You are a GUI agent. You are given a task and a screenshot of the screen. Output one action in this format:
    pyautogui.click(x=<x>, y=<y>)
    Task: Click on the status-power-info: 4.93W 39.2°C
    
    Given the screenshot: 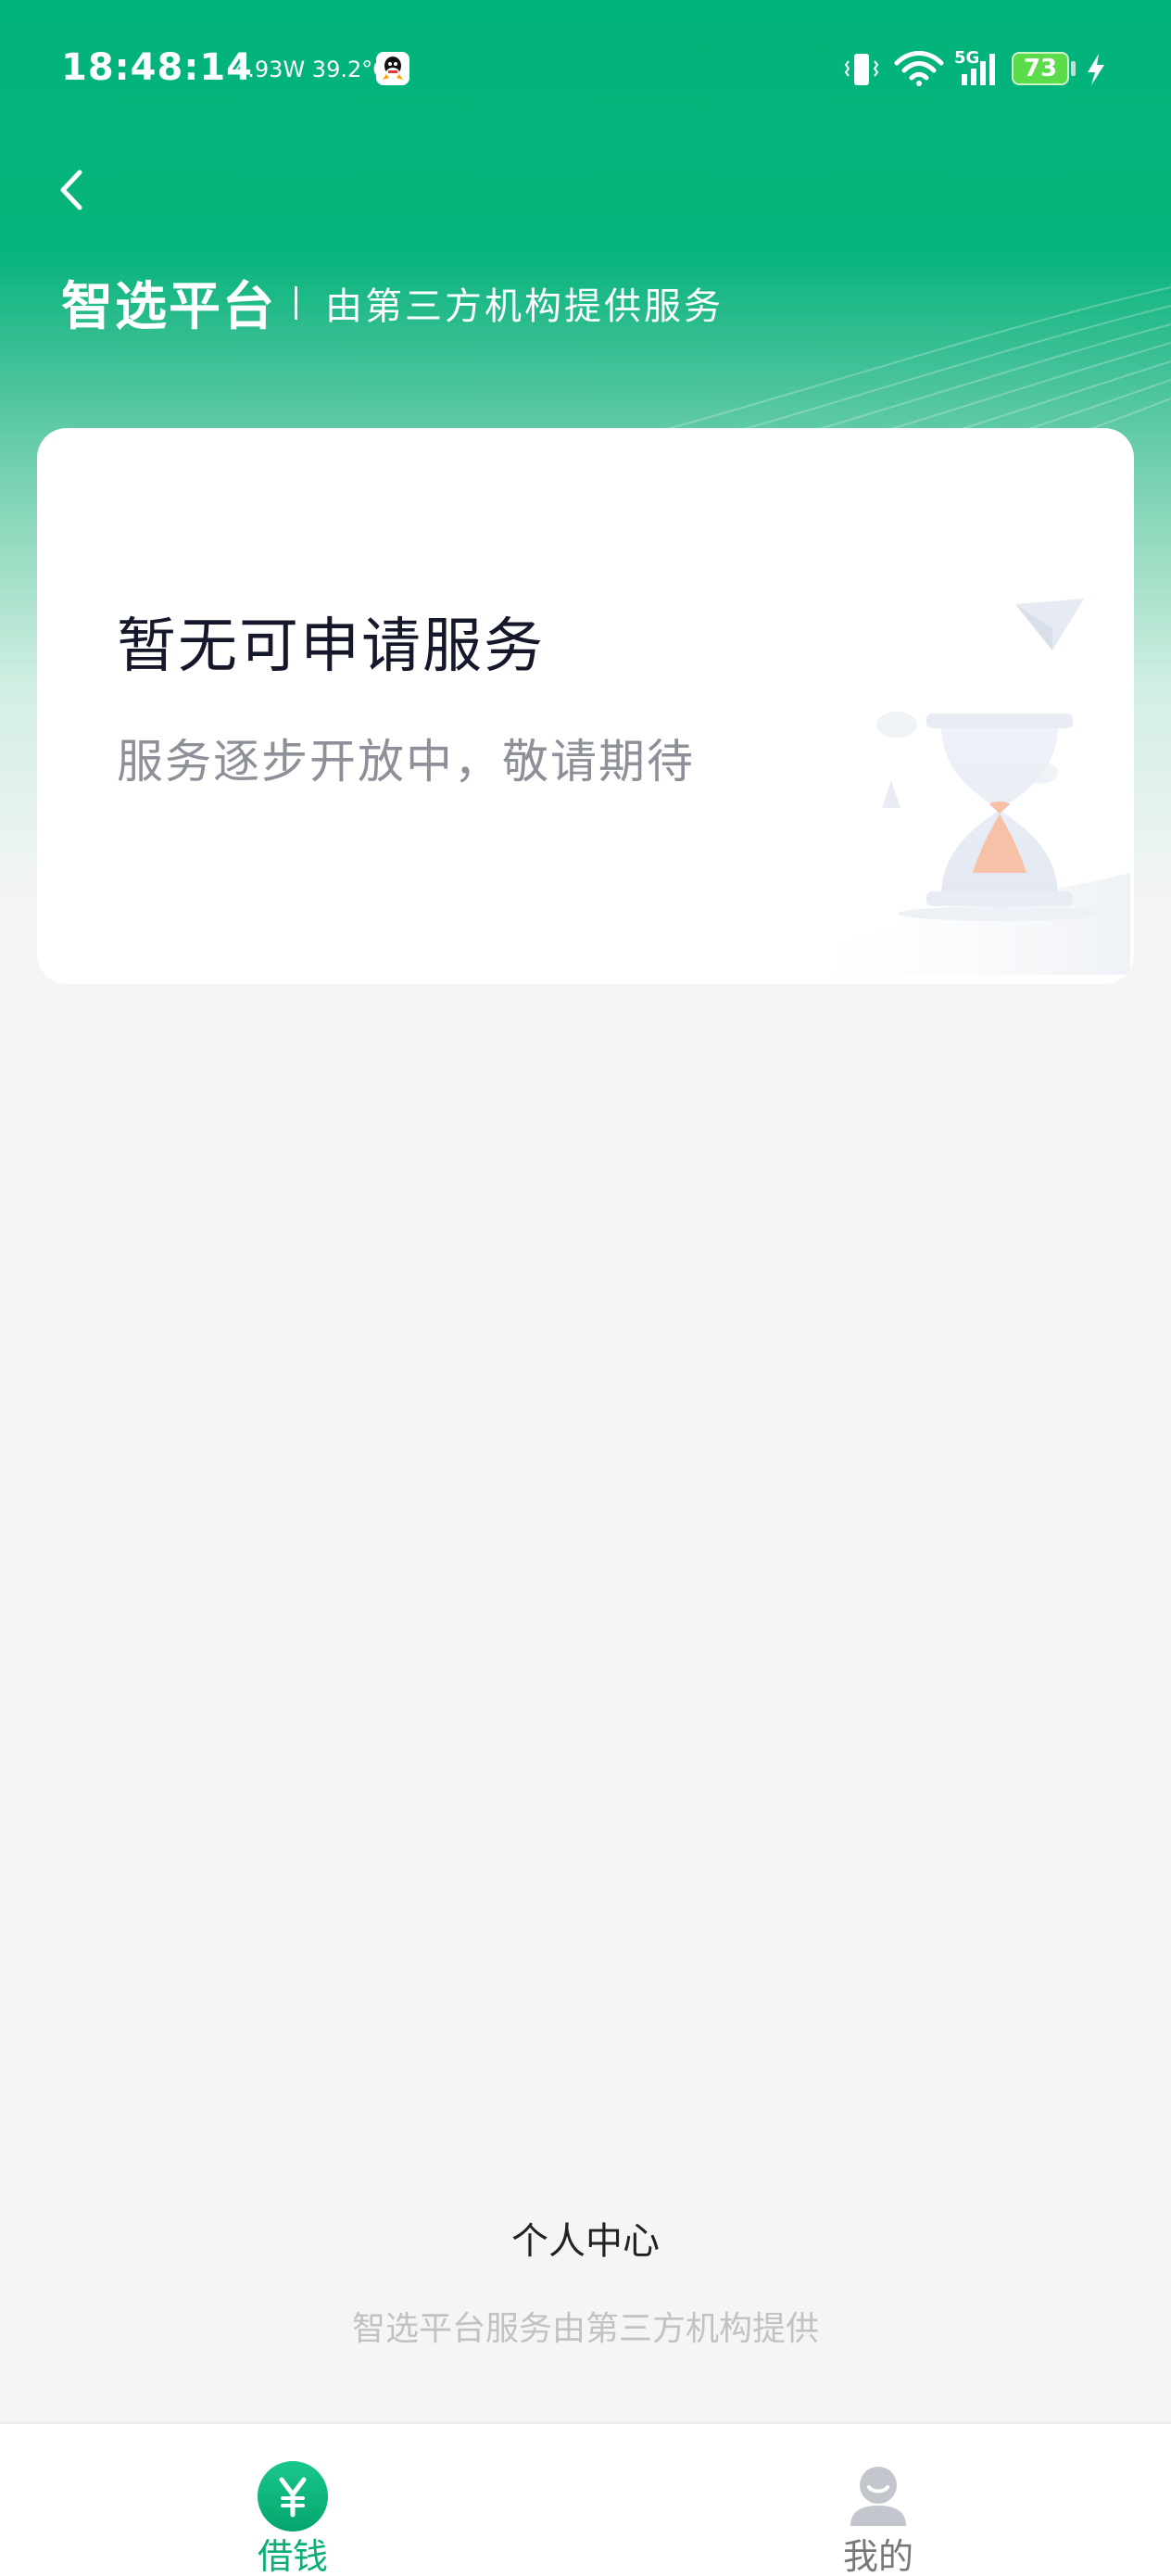 What is the action you would take?
    pyautogui.click(x=311, y=69)
    